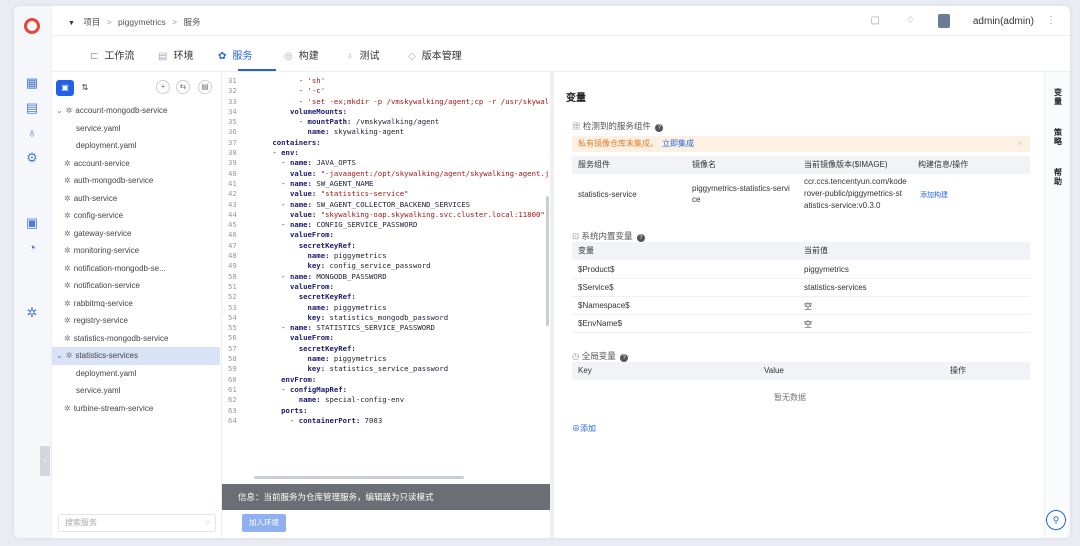 The width and height of the screenshot is (1080, 546). I want to click on tab-test: ♁ 测试, so click(363, 54).